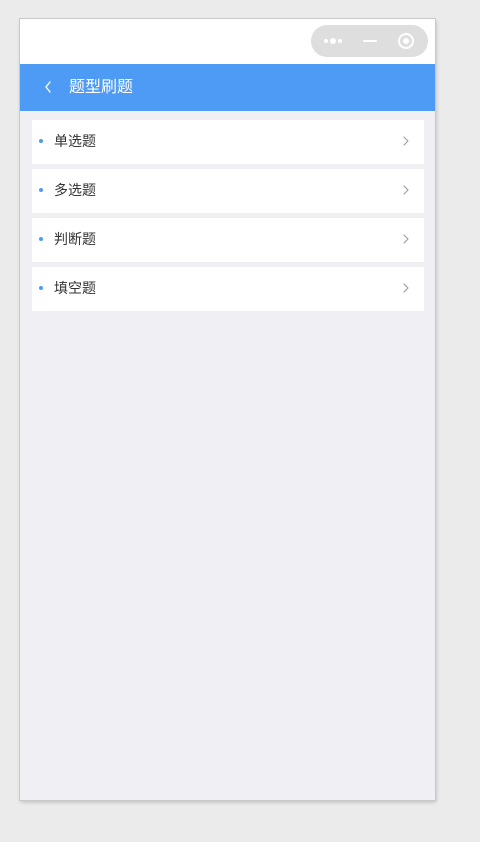  Describe the element at coordinates (228, 289) in the screenshot. I see `list-item: 填空题` at that location.